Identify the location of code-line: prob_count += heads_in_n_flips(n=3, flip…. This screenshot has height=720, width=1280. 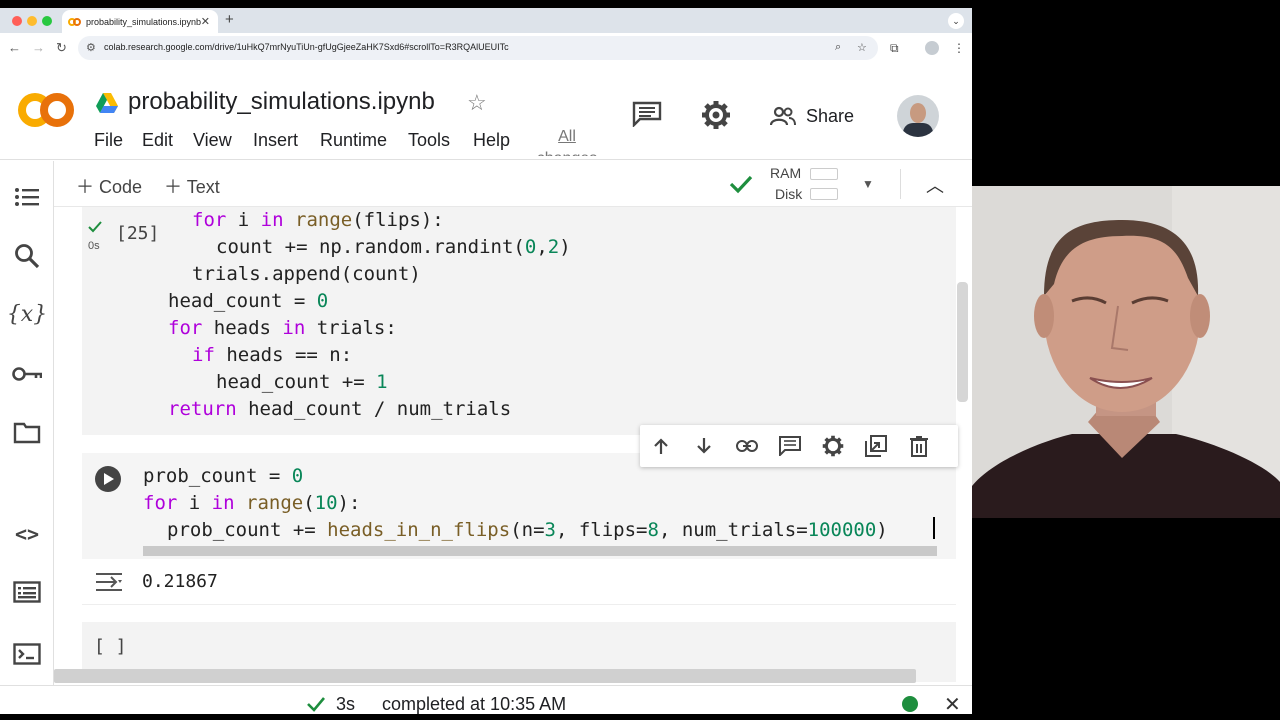
(527, 530).